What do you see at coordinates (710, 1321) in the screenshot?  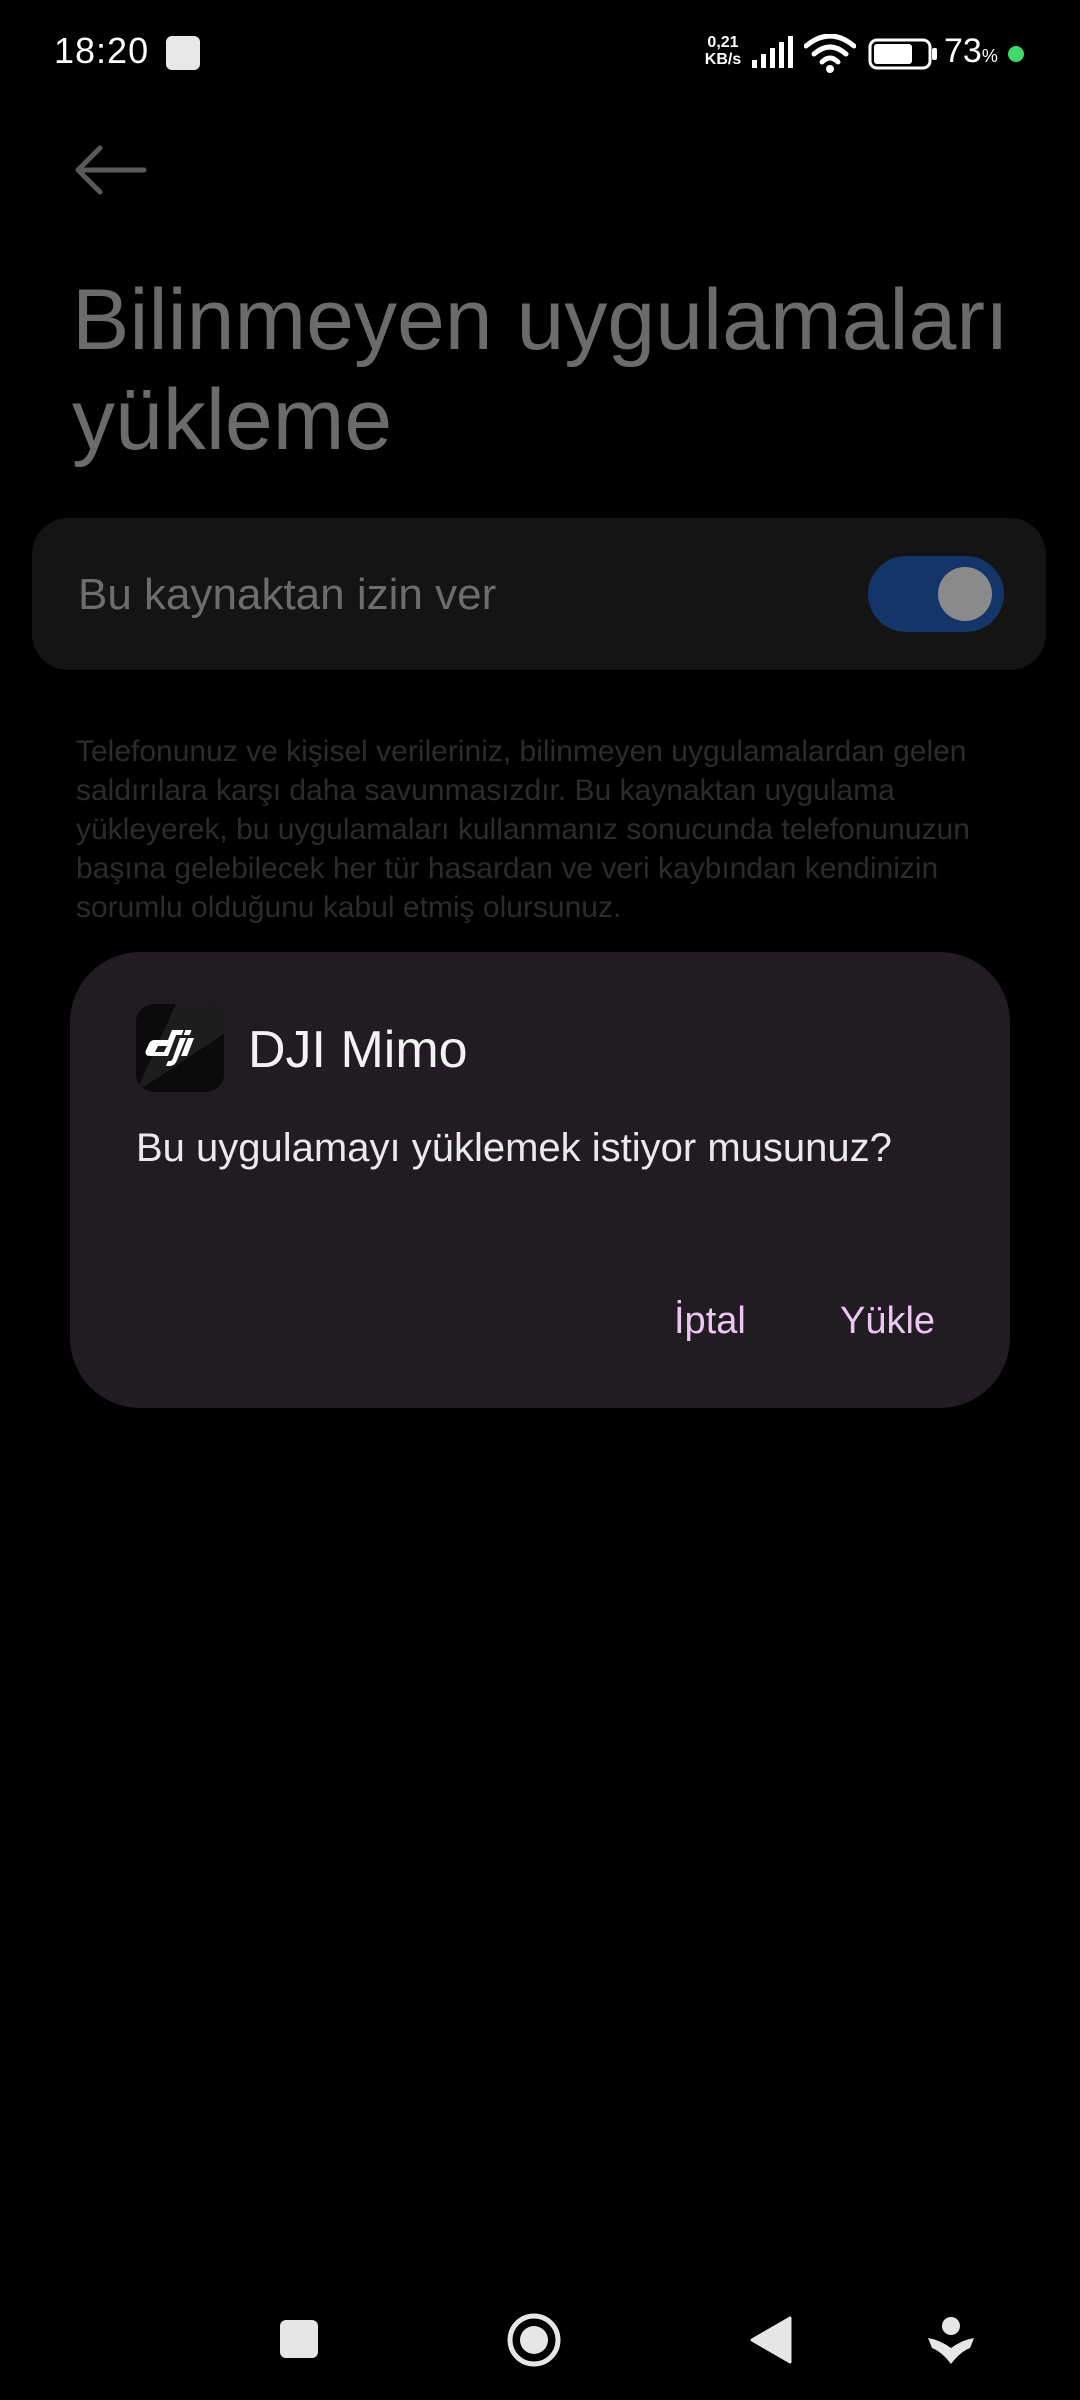 I see `cancel-button: İptal` at bounding box center [710, 1321].